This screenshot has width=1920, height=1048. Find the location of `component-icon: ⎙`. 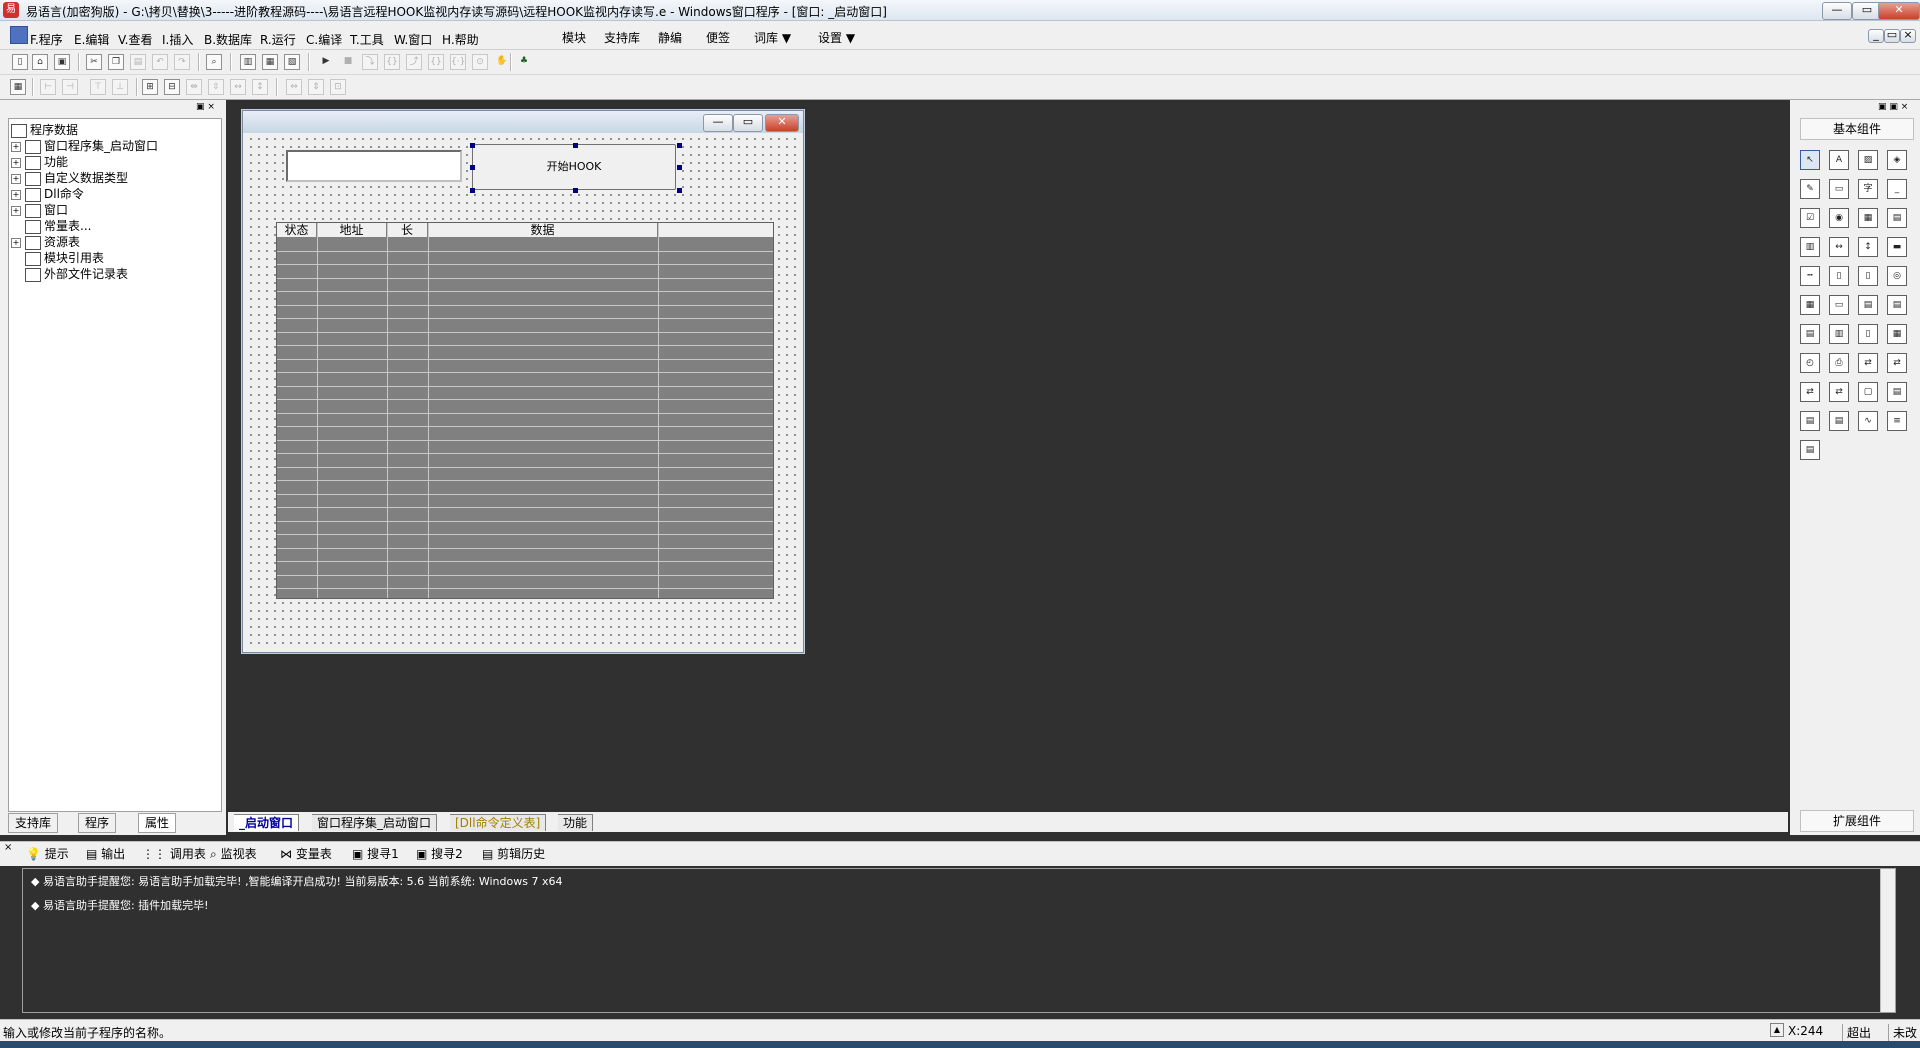

component-icon: ⎙ is located at coordinates (1839, 363).